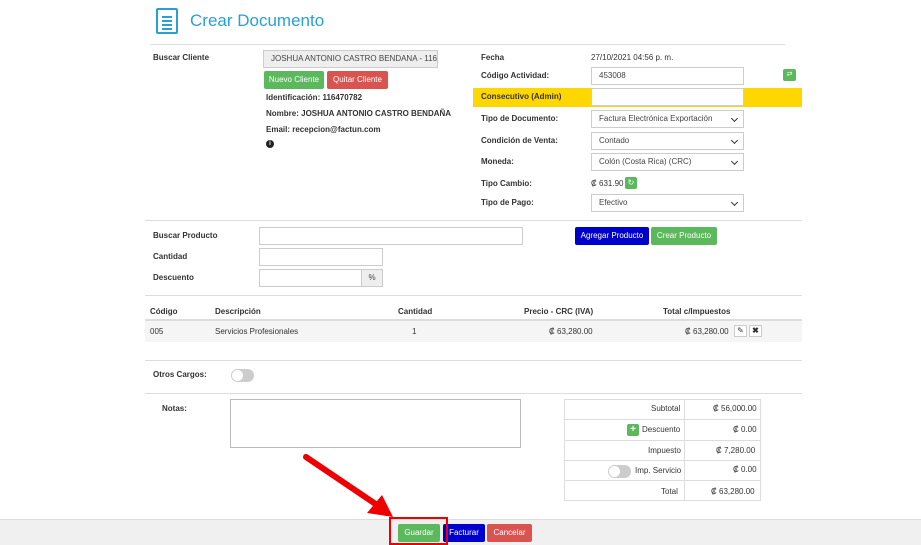 The image size is (921, 545). What do you see at coordinates (667, 141) in the screenshot?
I see `condicion-select: Contado` at bounding box center [667, 141].